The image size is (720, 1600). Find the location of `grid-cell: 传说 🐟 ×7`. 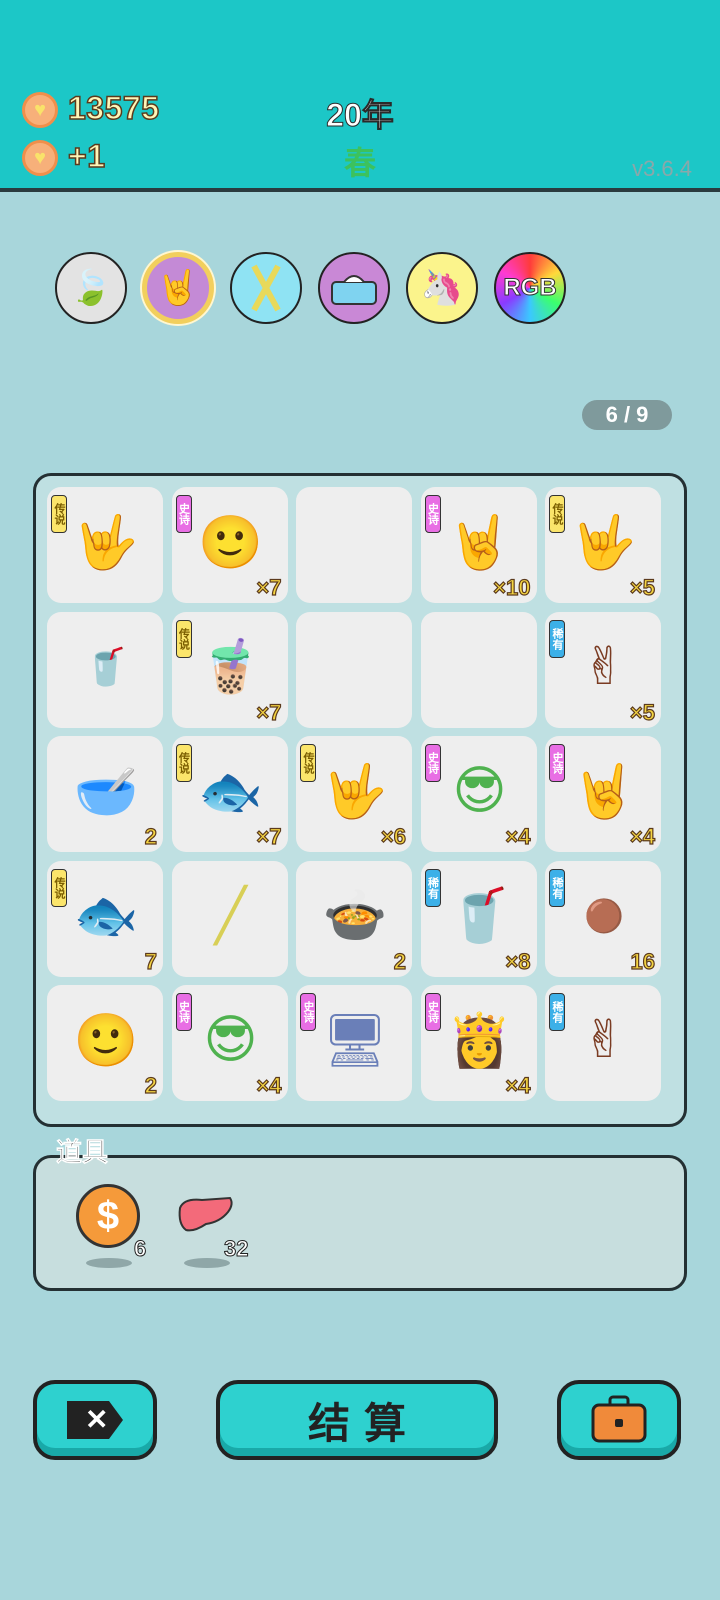

grid-cell: 传说 🐟 ×7 is located at coordinates (229, 794).